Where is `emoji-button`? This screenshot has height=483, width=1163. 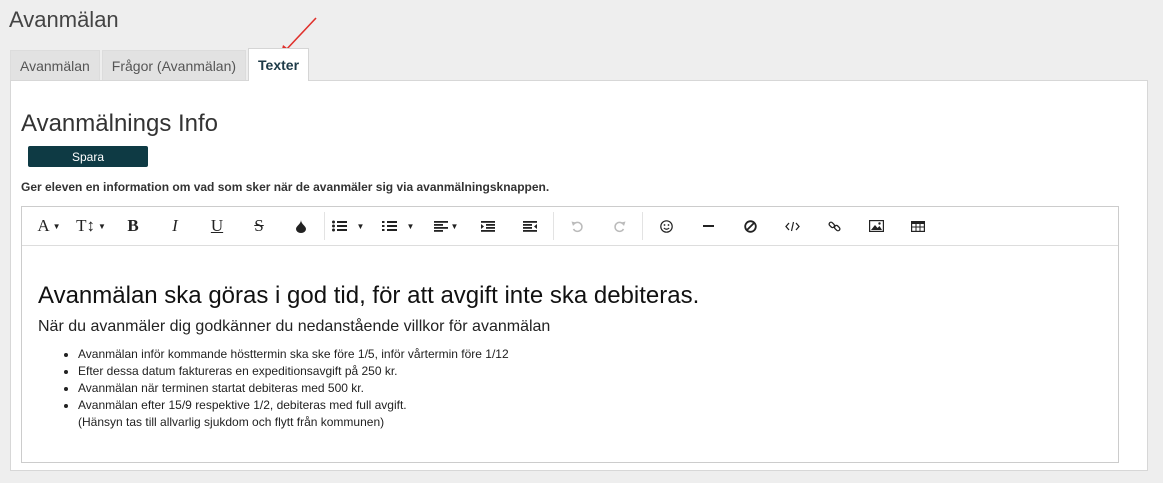
emoji-button is located at coordinates (666, 226).